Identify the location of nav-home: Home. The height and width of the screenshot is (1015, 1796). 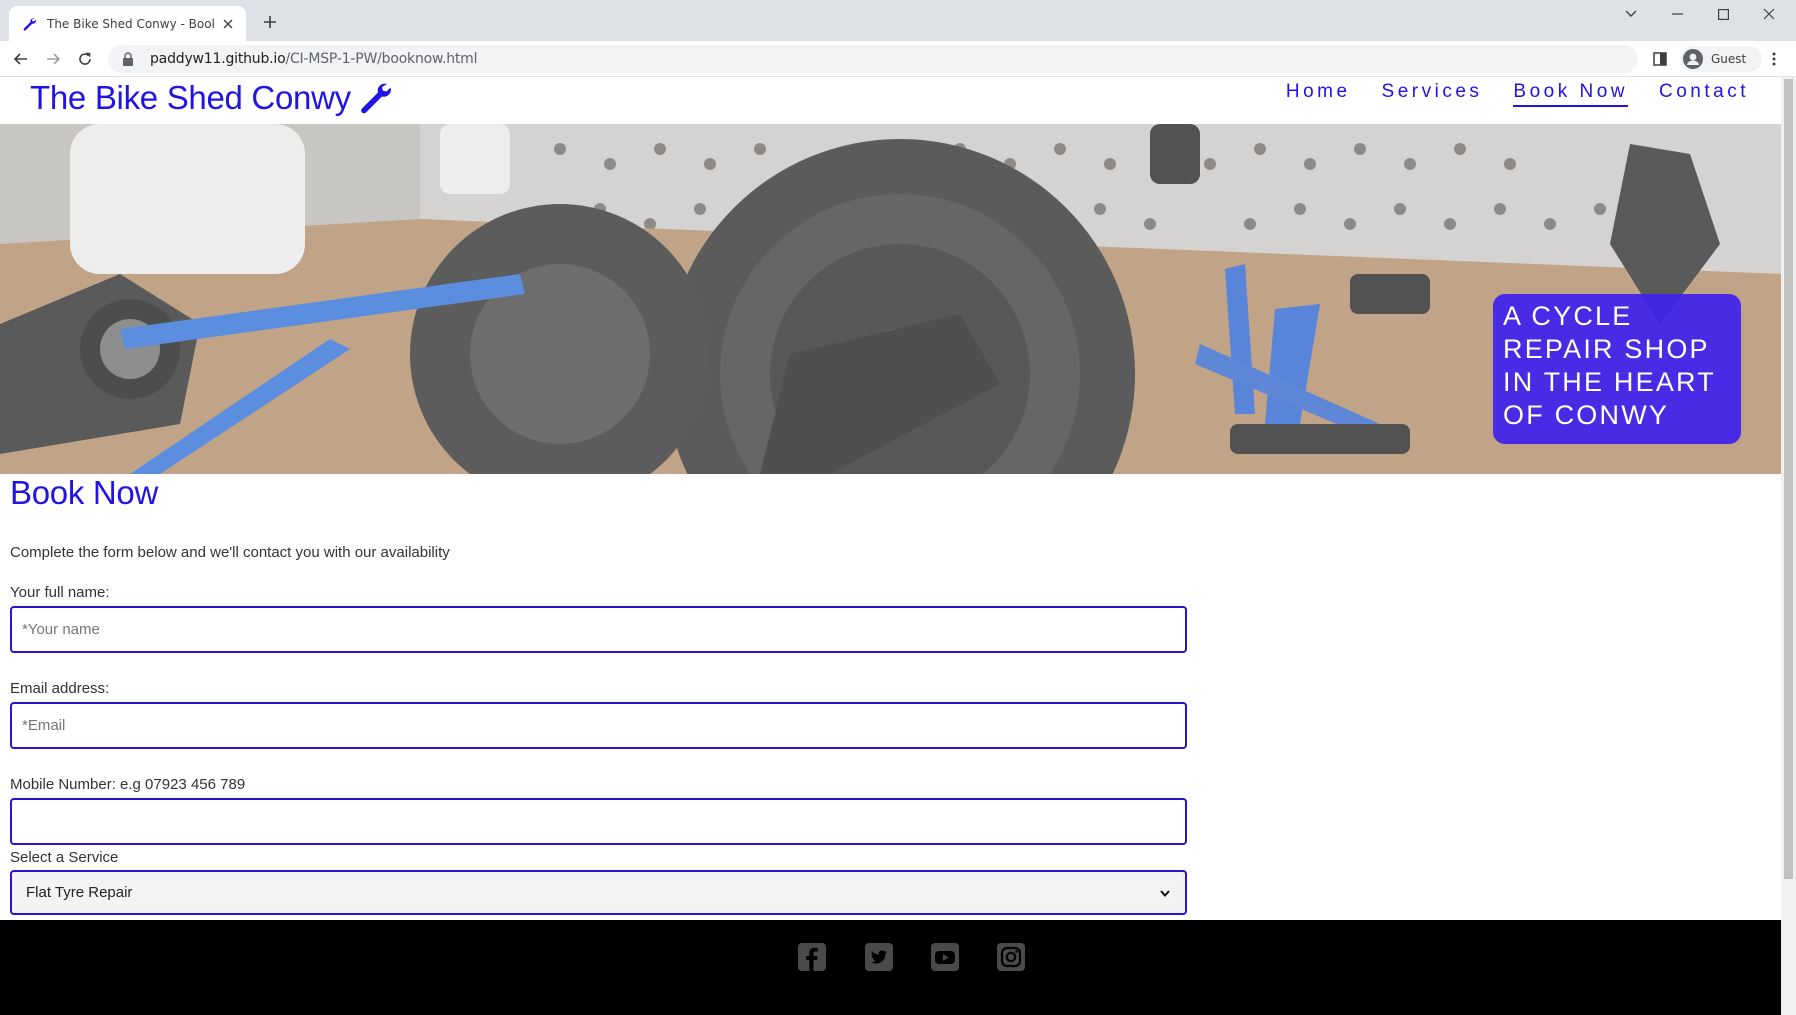
(1318, 94).